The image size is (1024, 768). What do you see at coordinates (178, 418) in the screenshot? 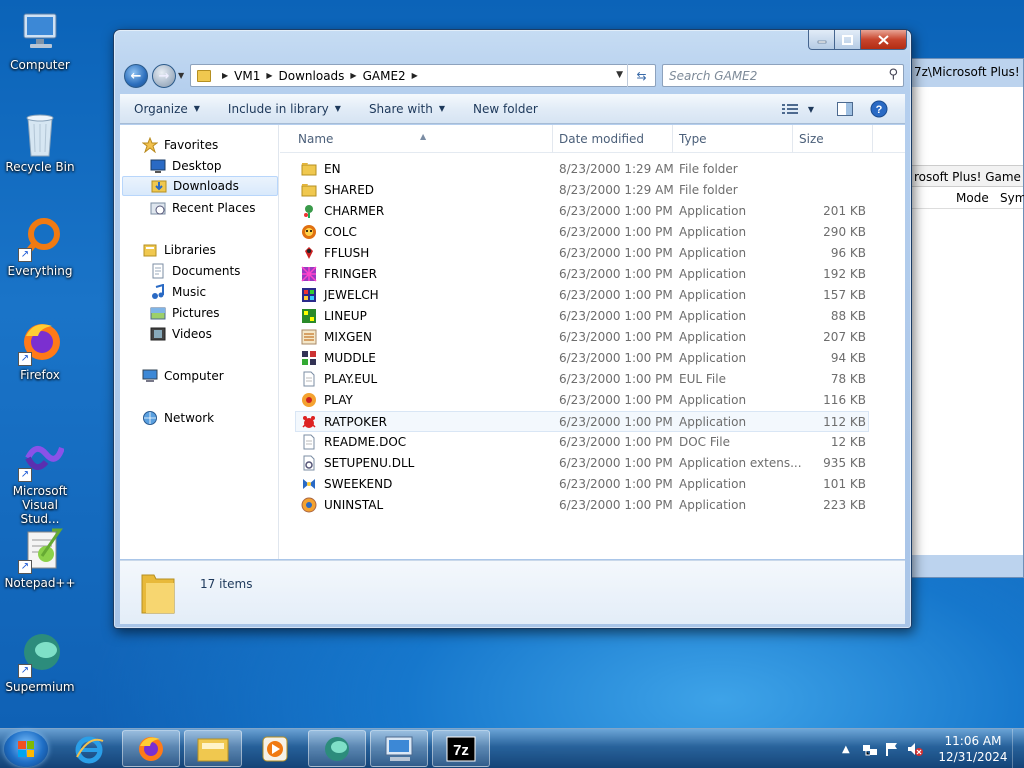
I see `nav-network: Network` at bounding box center [178, 418].